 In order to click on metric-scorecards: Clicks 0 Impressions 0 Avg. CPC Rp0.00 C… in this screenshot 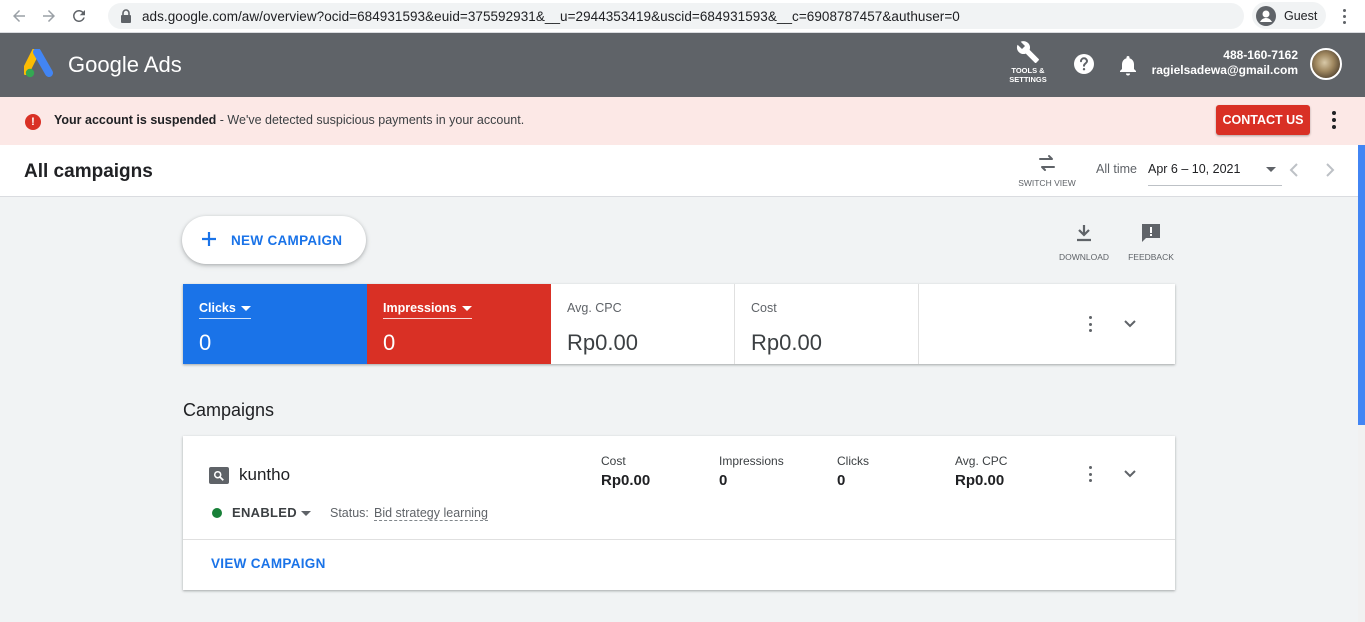, I will do `click(679, 324)`.